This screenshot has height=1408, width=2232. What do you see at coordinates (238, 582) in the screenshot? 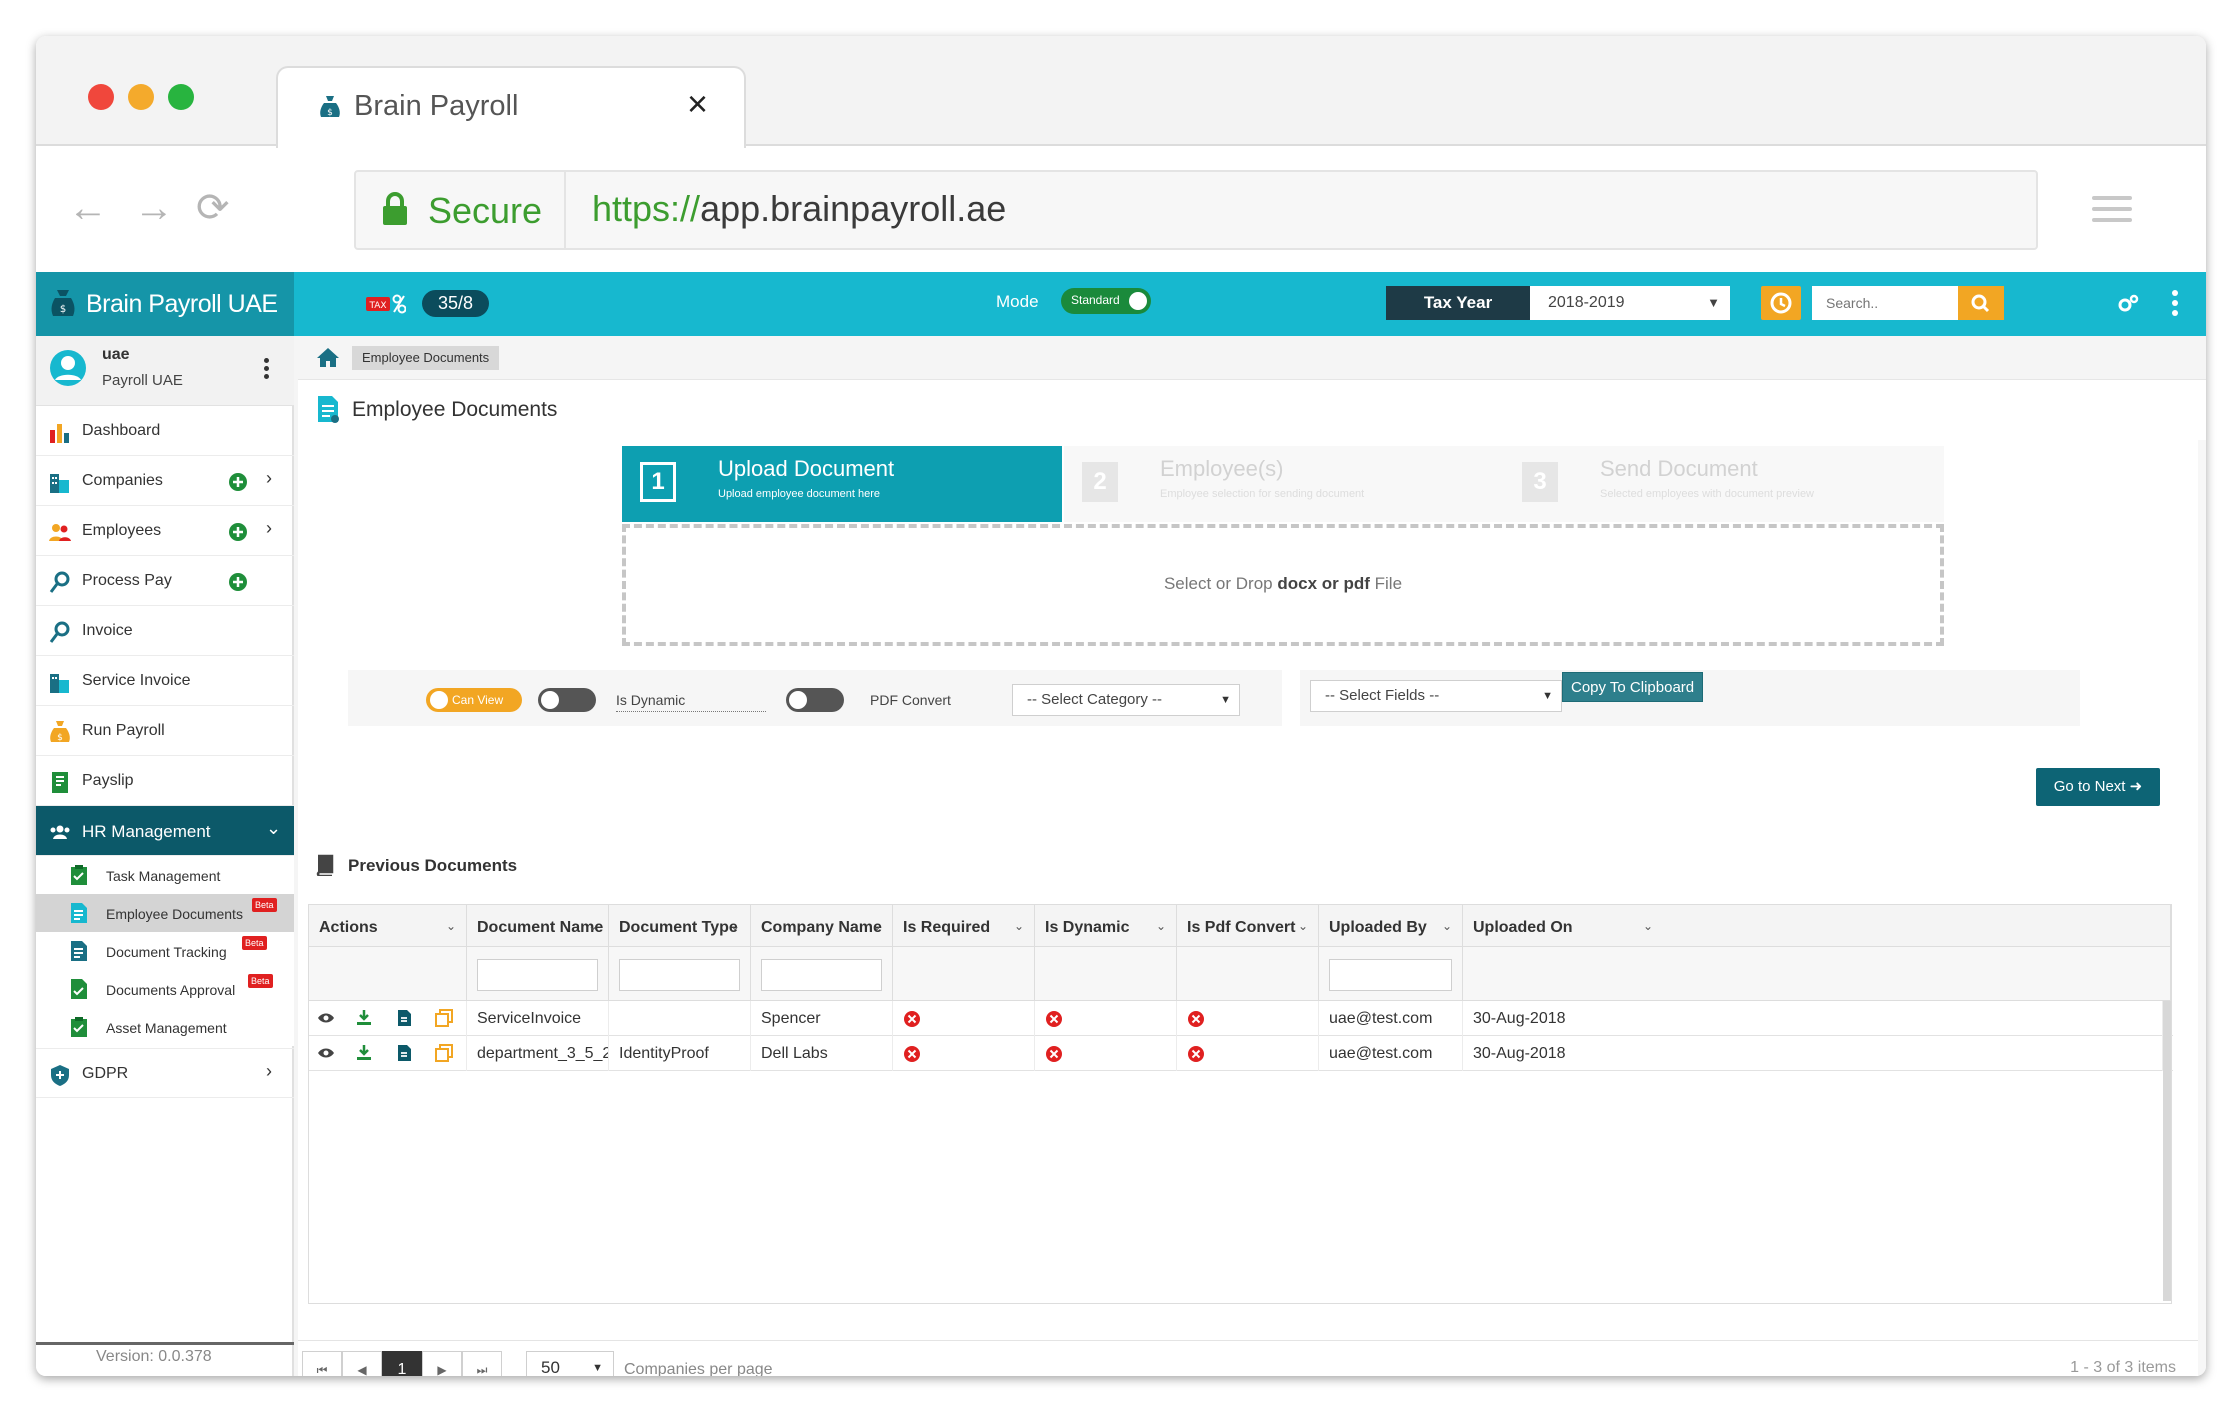
I see `add-process-pay-icon` at bounding box center [238, 582].